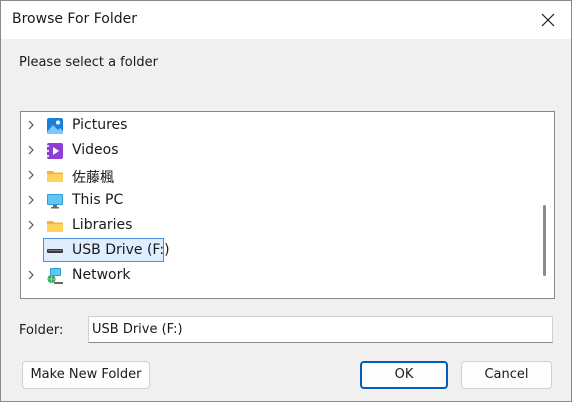  What do you see at coordinates (278, 275) in the screenshot?
I see `tree-item-network: Network` at bounding box center [278, 275].